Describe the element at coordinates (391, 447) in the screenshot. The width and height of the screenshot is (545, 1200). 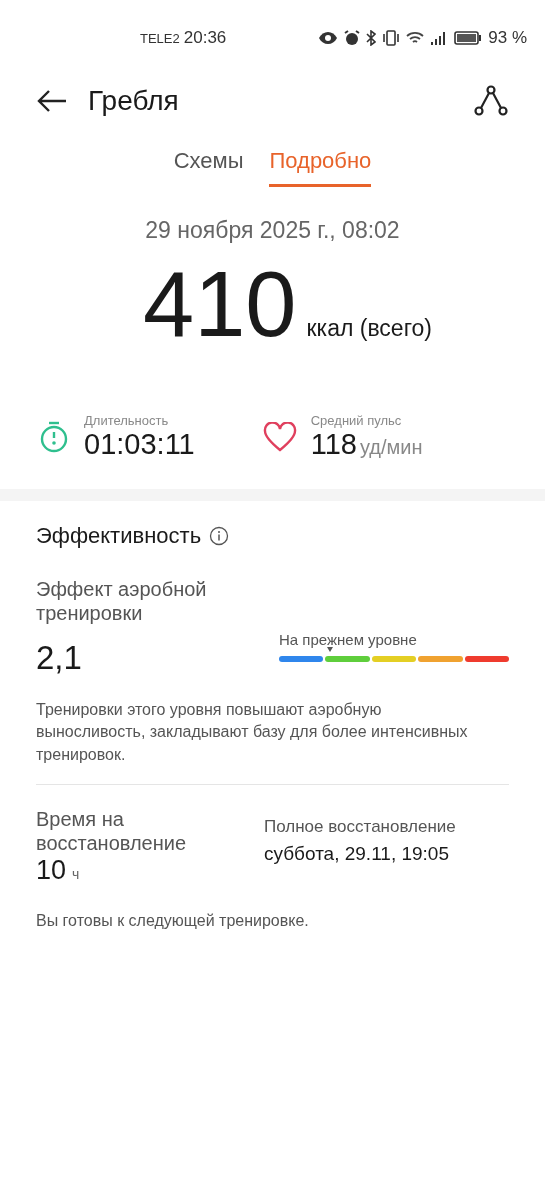
I see `stat-unit: уд/мин` at that location.